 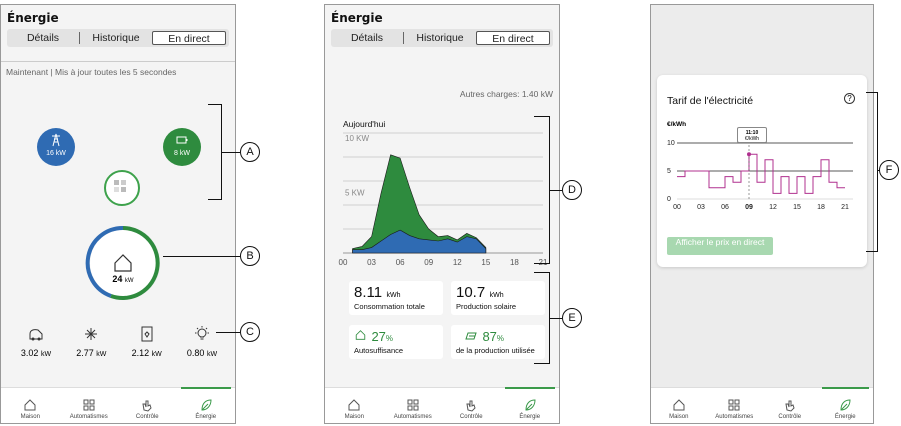 I want to click on help-icon: ?, so click(x=849, y=98).